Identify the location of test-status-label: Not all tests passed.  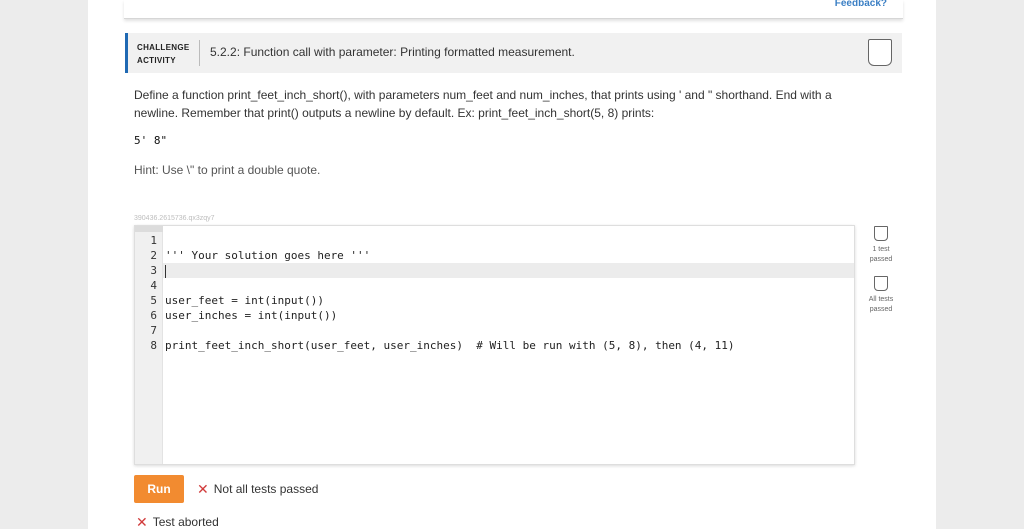
(266, 489).